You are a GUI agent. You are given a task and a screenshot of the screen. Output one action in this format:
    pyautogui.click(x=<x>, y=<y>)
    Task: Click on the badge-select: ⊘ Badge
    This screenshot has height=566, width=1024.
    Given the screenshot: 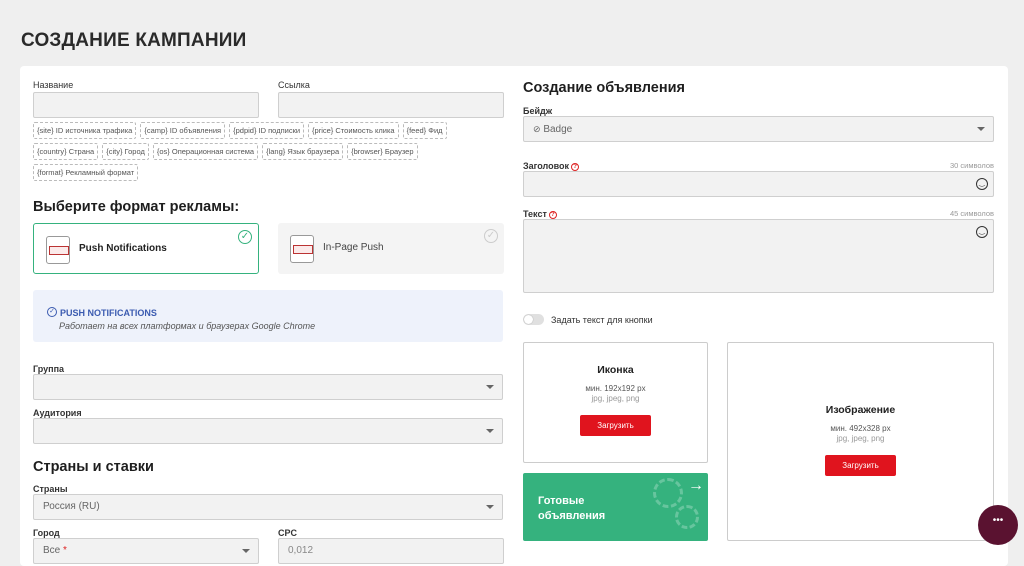 What is the action you would take?
    pyautogui.click(x=758, y=129)
    